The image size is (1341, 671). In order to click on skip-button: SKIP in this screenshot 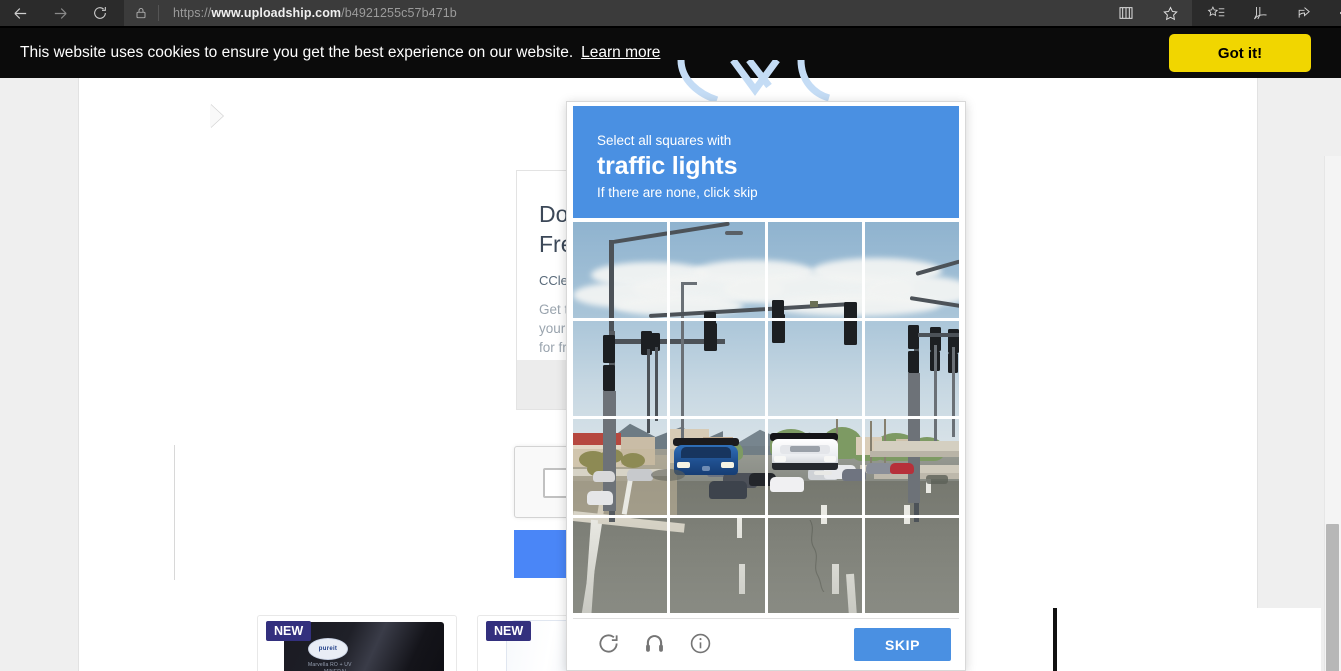, I will do `click(902, 644)`.